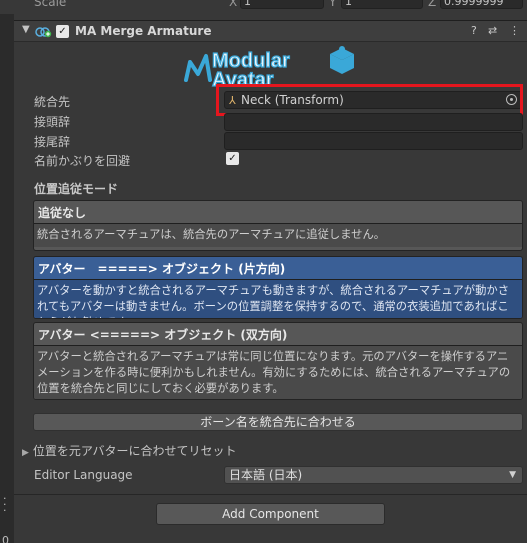 This screenshot has width=527, height=543. What do you see at coordinates (233, 4) in the screenshot?
I see `scale-x-label: X` at bounding box center [233, 4].